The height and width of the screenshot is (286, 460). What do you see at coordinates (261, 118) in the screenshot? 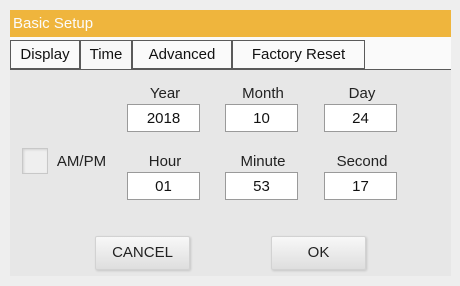
I see `month-field` at bounding box center [261, 118].